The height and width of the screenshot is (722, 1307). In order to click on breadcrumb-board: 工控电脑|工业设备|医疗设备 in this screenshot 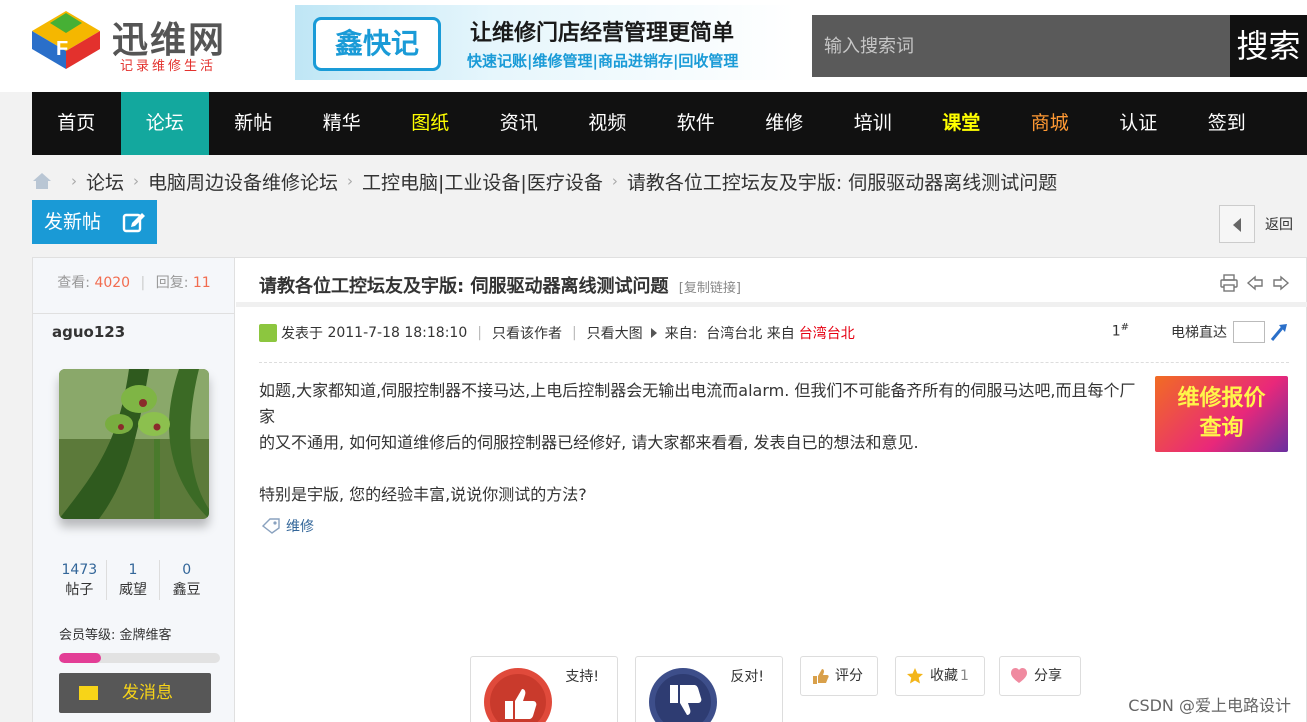, I will do `click(482, 181)`.